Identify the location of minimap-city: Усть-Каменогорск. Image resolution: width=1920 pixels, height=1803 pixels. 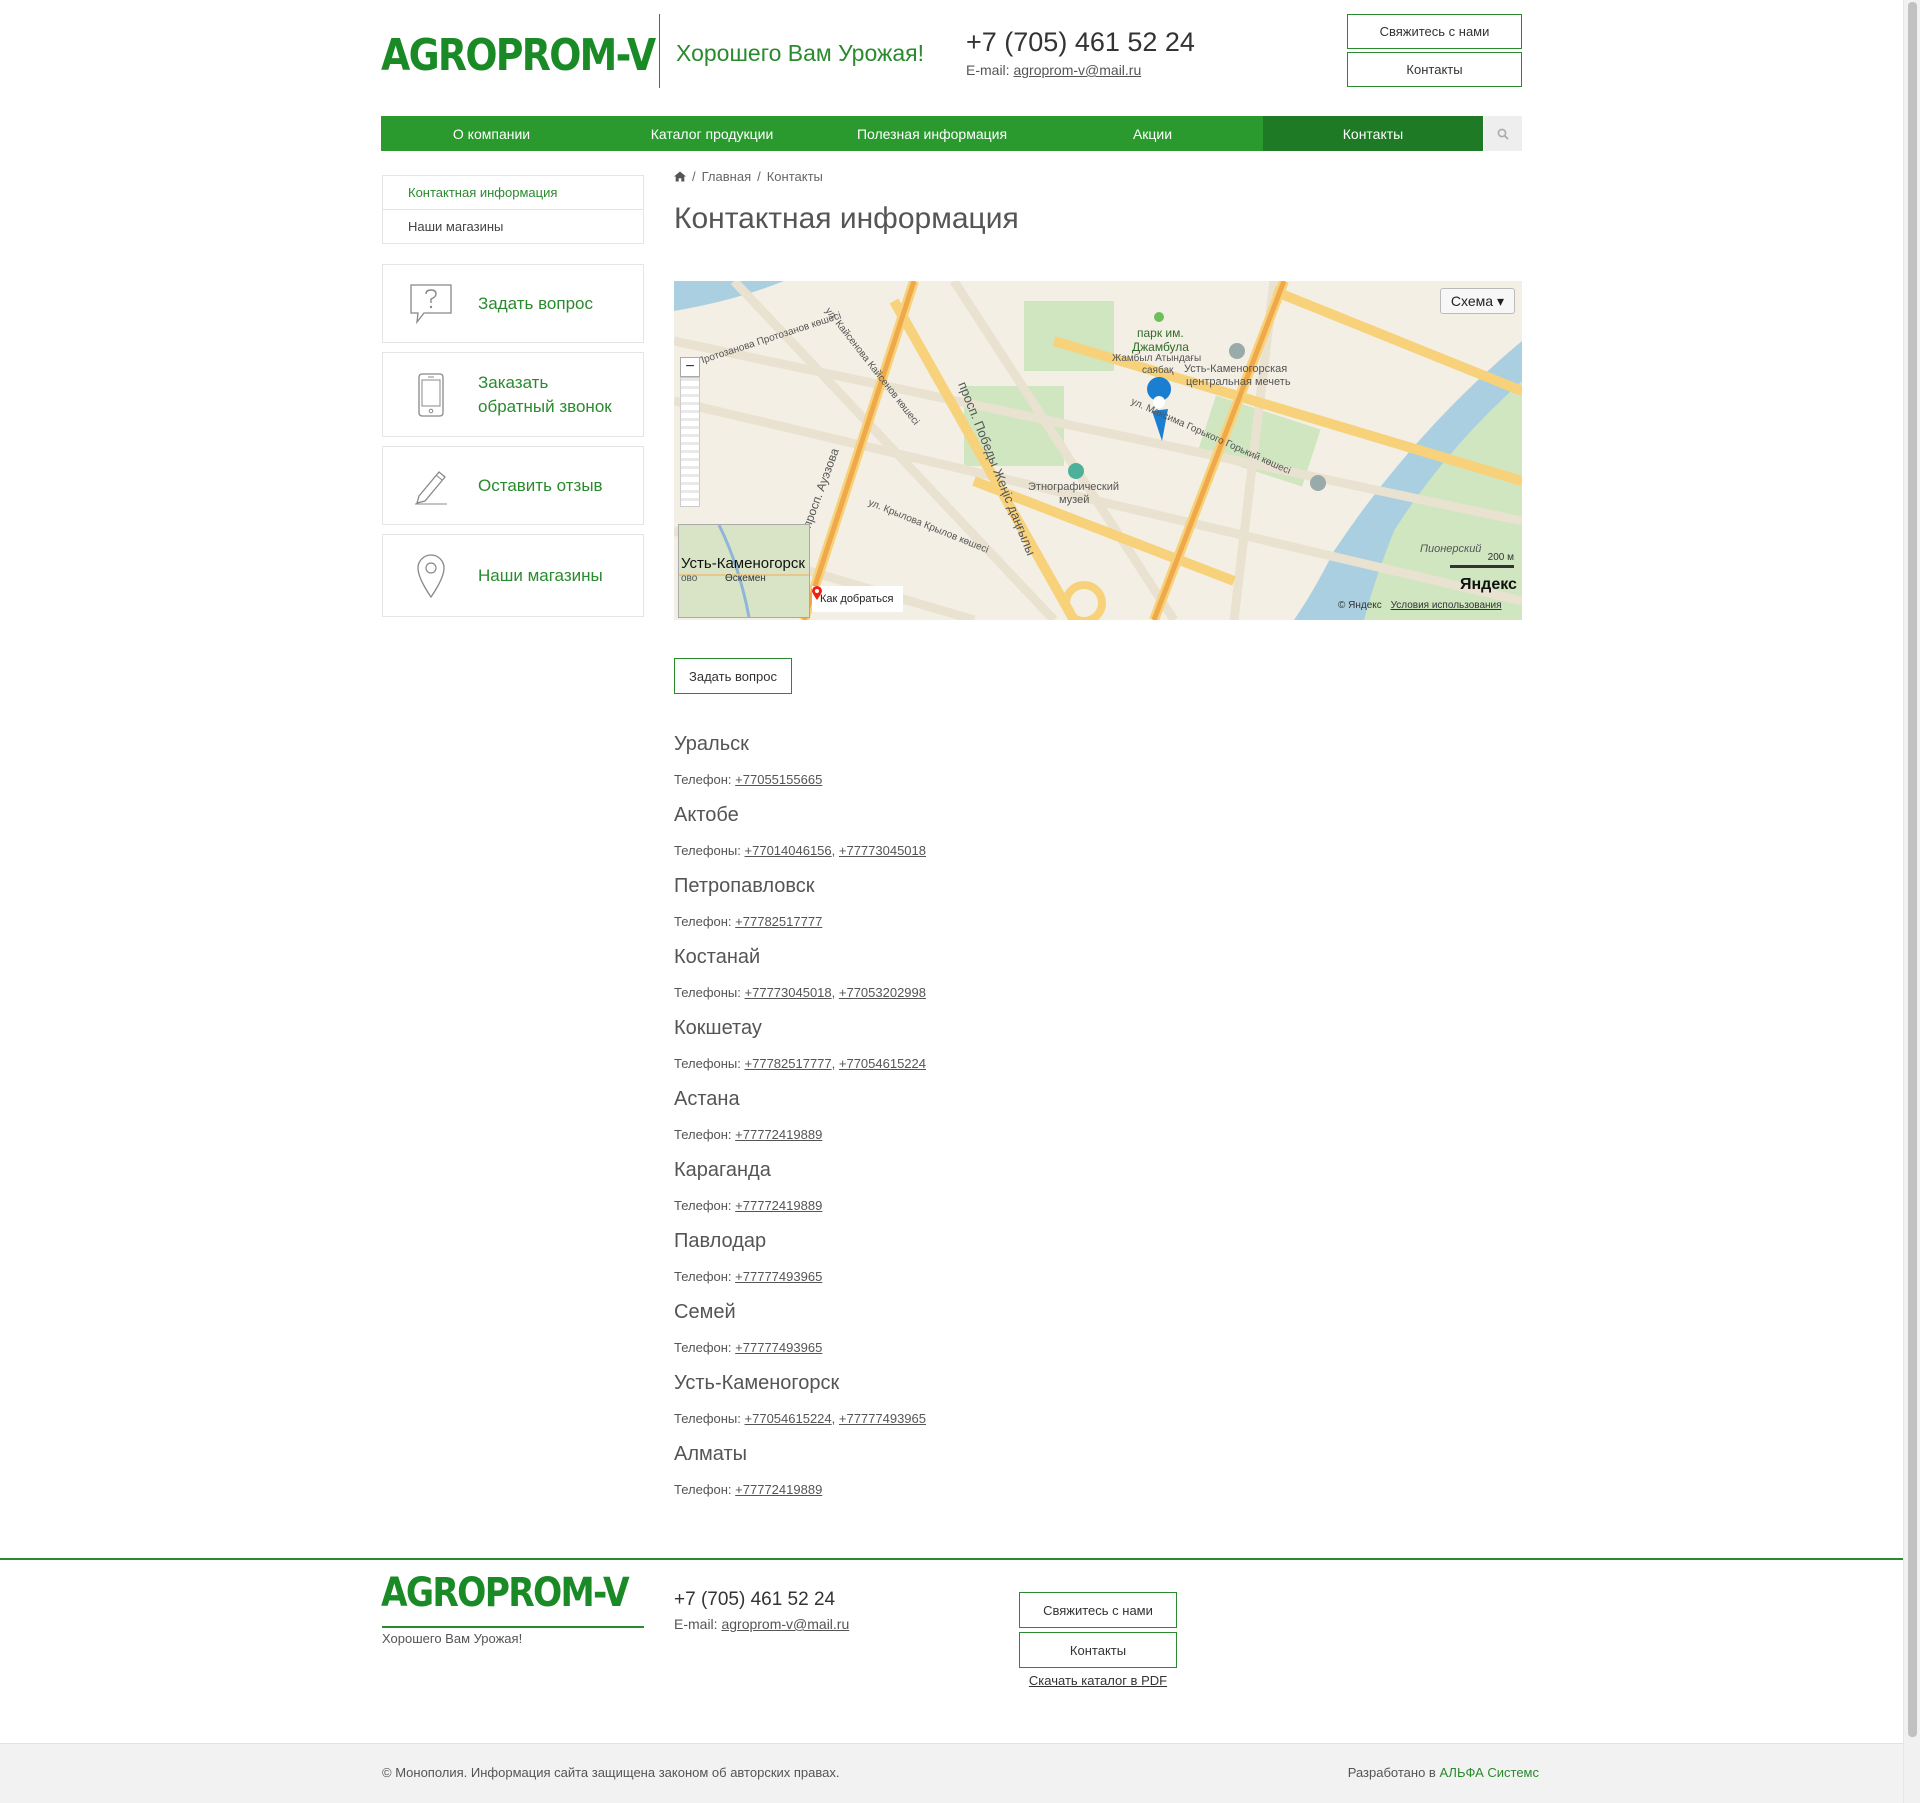
(743, 563).